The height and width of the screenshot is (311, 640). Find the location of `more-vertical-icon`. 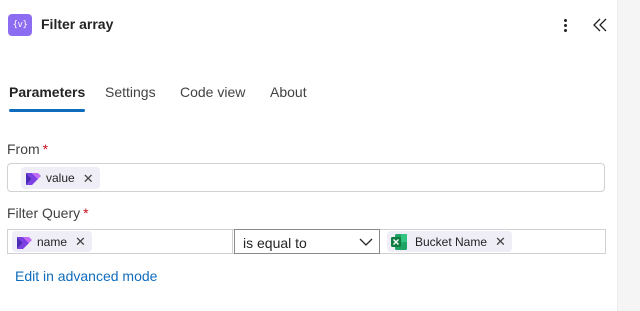

more-vertical-icon is located at coordinates (565, 20).